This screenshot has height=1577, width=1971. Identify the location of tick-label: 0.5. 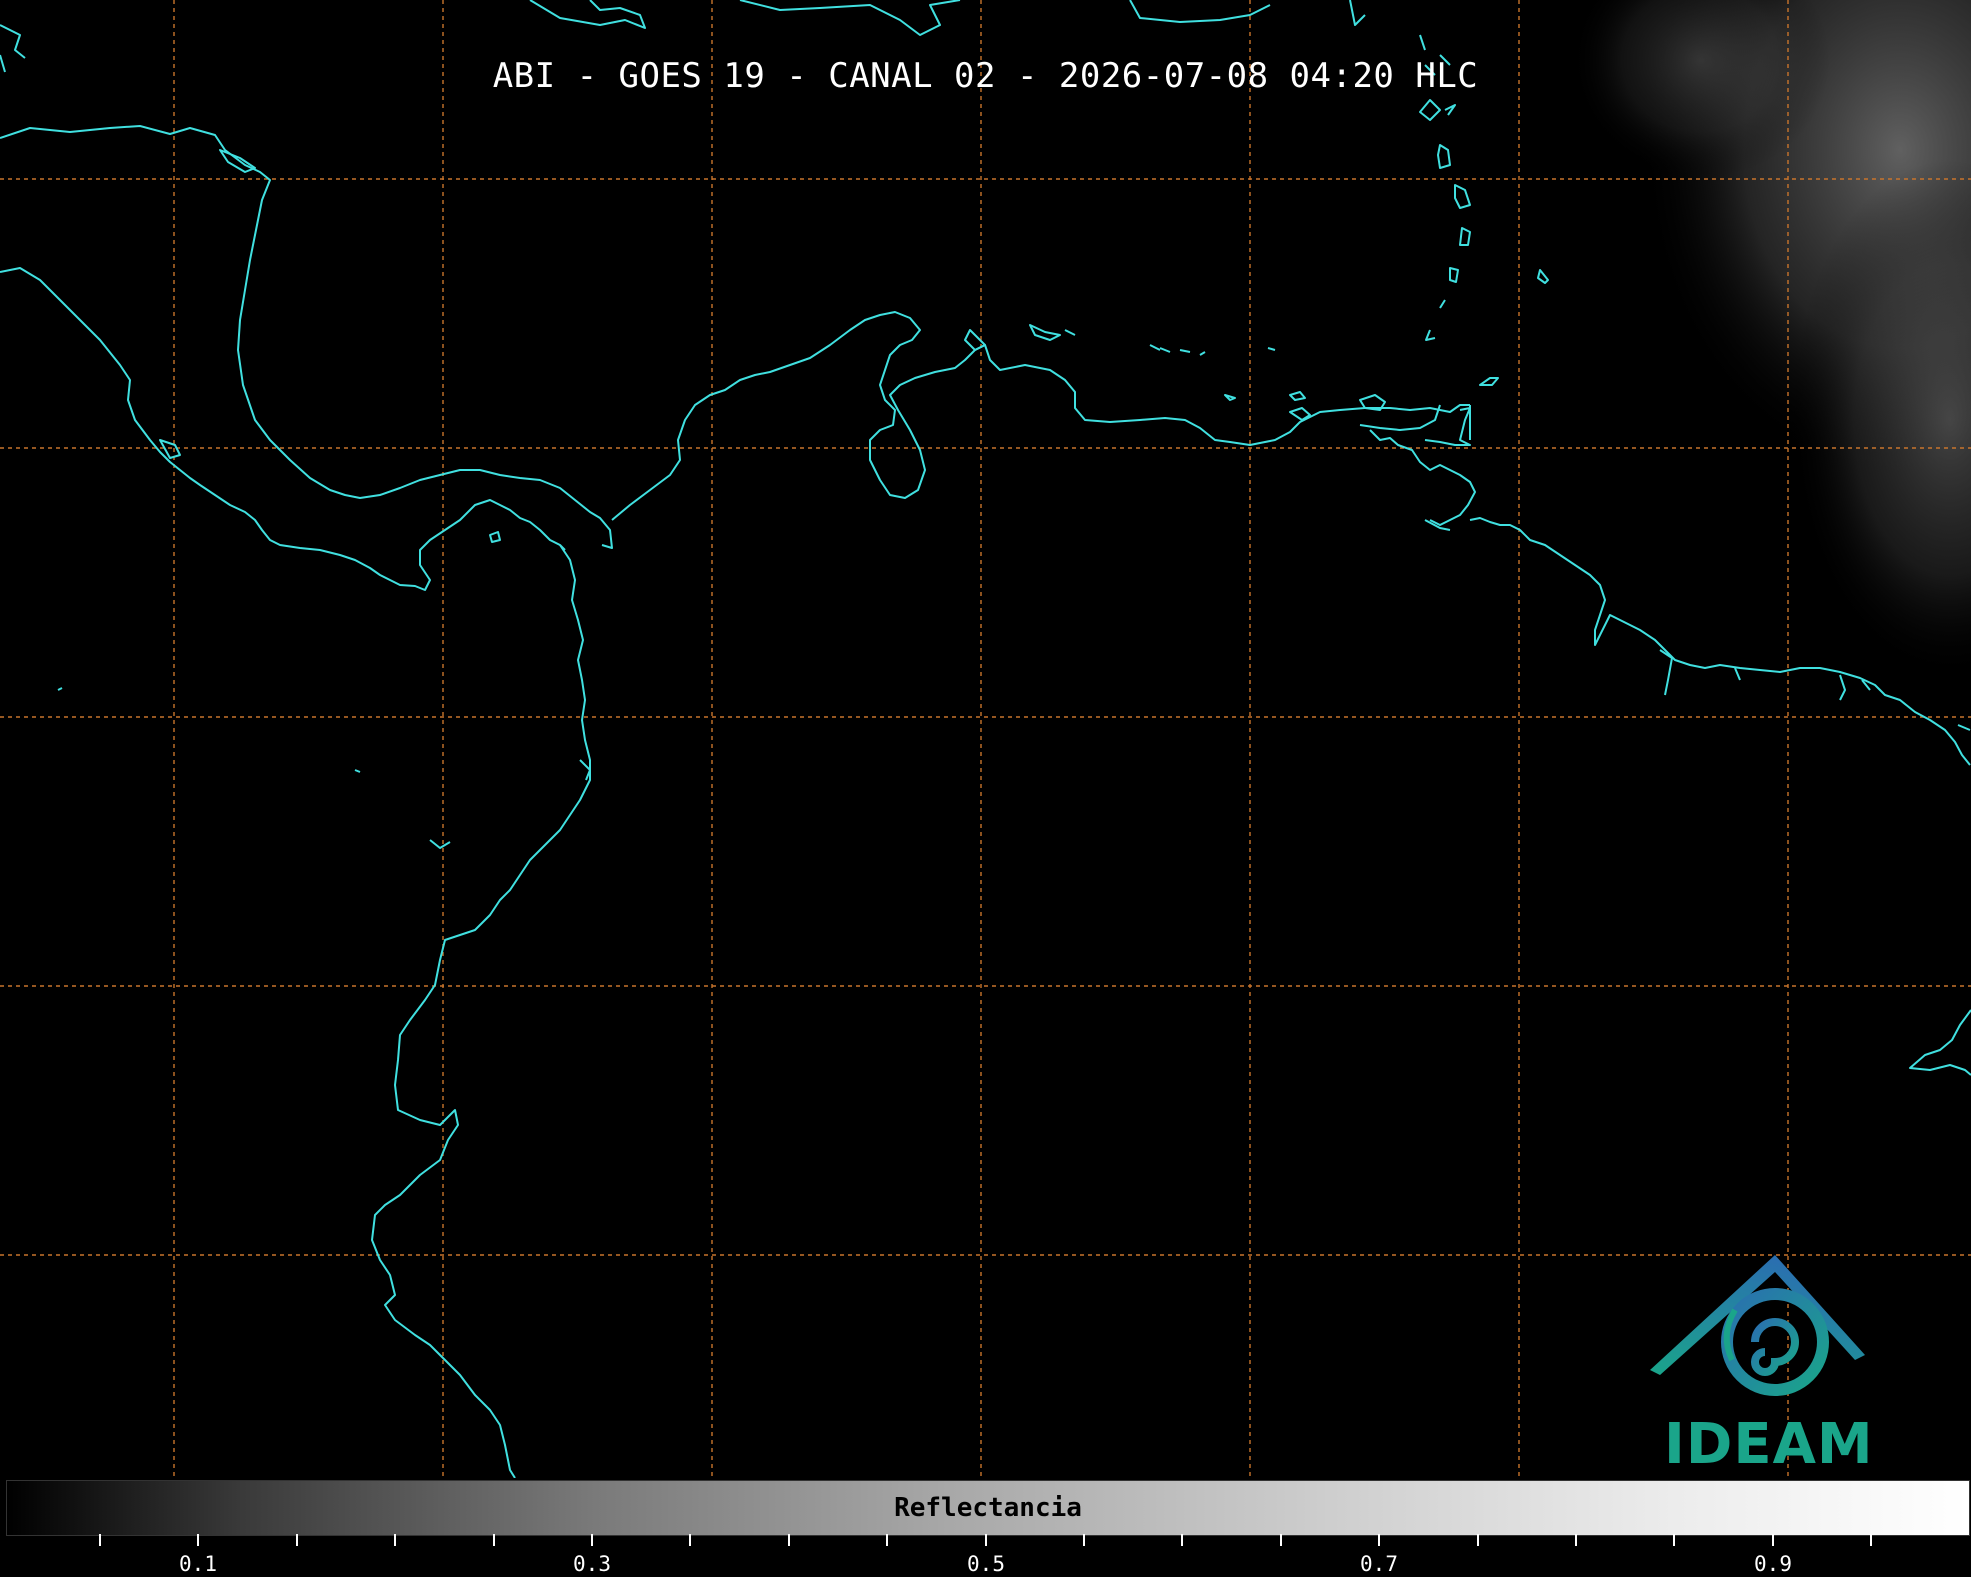
(986, 1564).